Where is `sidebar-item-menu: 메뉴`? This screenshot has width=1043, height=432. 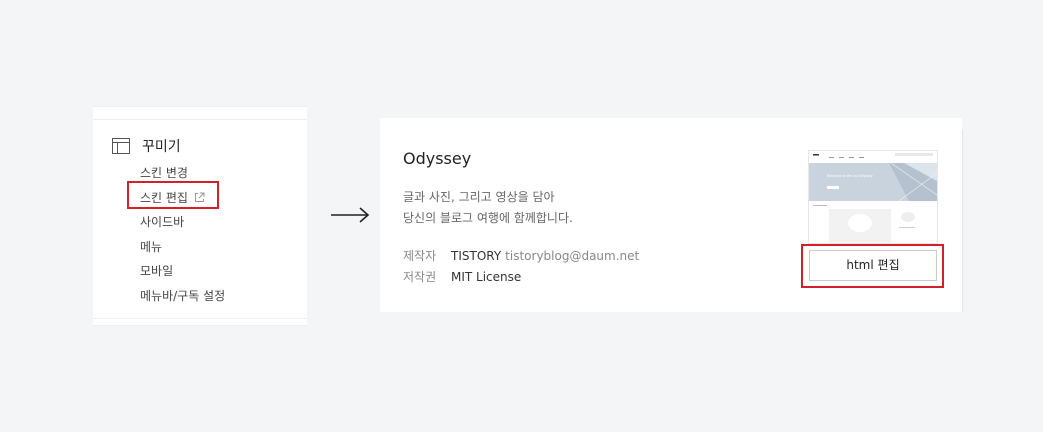
sidebar-item-menu: 메뉴 is located at coordinates (182, 249).